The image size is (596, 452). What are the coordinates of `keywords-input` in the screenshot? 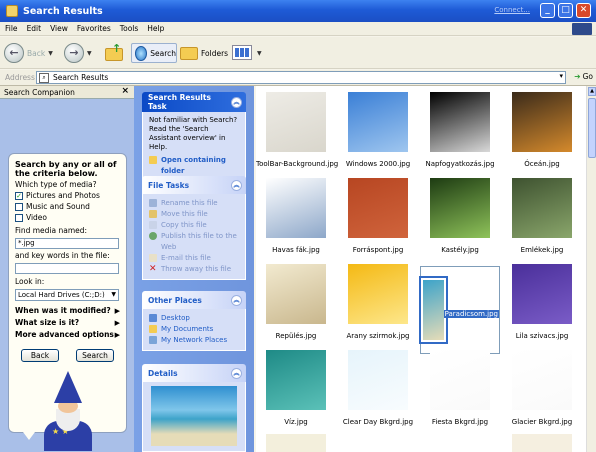 It's located at (67, 268).